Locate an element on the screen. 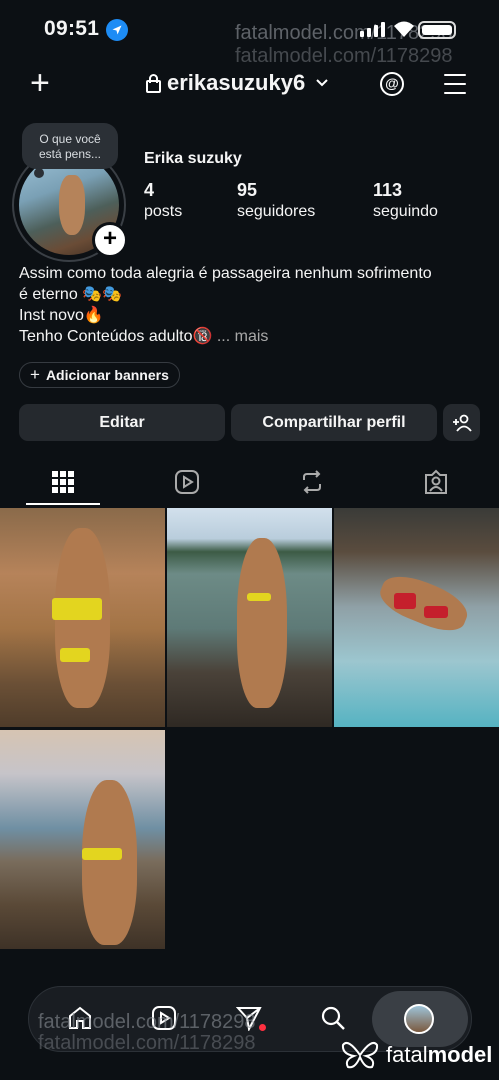 The image size is (499, 1080). tab-grid is located at coordinates (63, 482).